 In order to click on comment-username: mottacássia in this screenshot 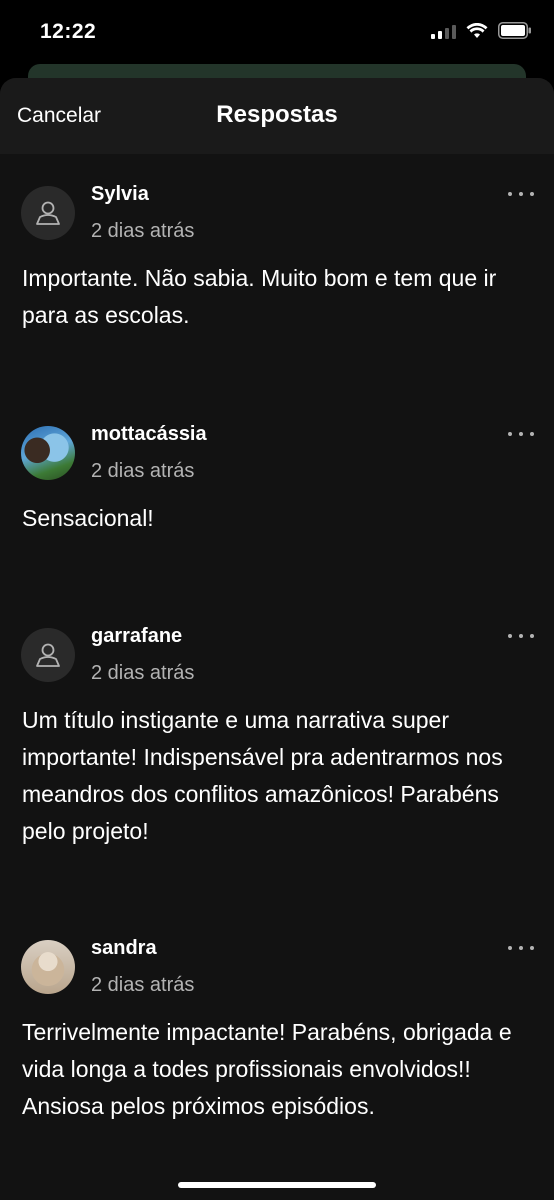, I will do `click(149, 434)`.